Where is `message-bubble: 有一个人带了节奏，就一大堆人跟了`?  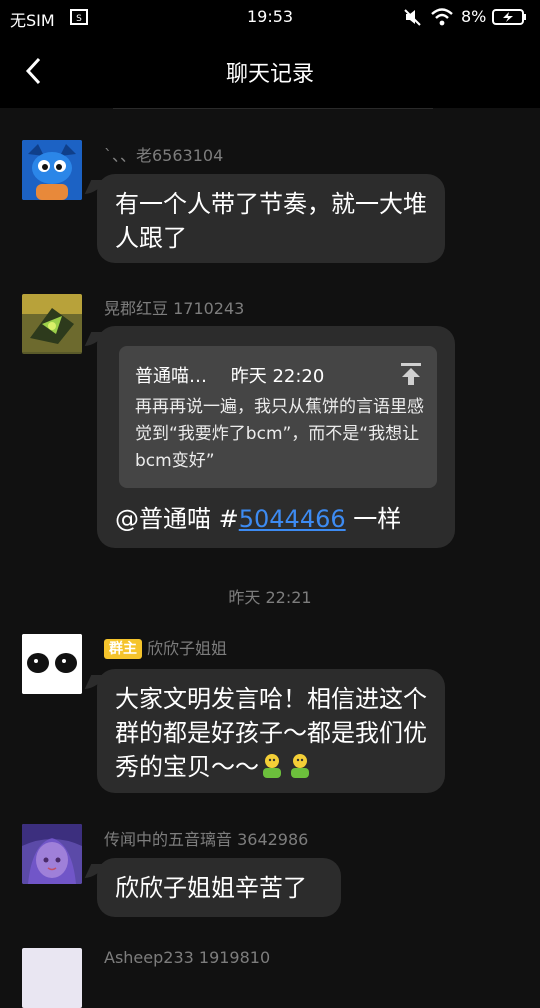
message-bubble: 有一个人带了节奏，就一大堆人跟了 is located at coordinates (271, 218).